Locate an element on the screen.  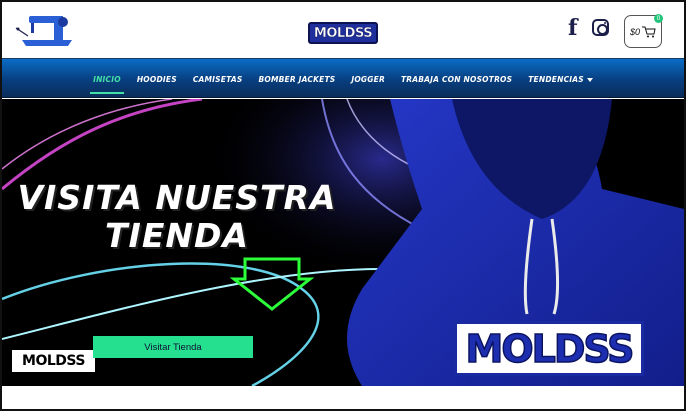
facebook-icon: f is located at coordinates (575, 28).